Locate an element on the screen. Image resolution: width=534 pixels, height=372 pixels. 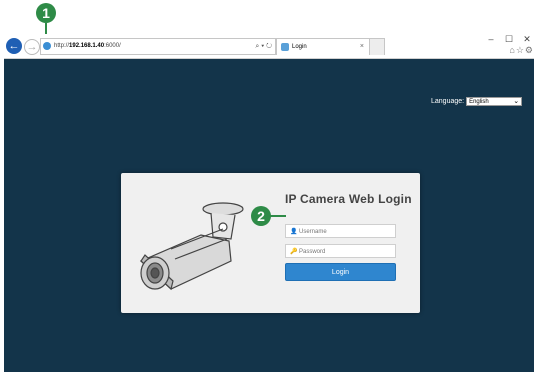
minimize-icon: – is located at coordinates (491, 39).